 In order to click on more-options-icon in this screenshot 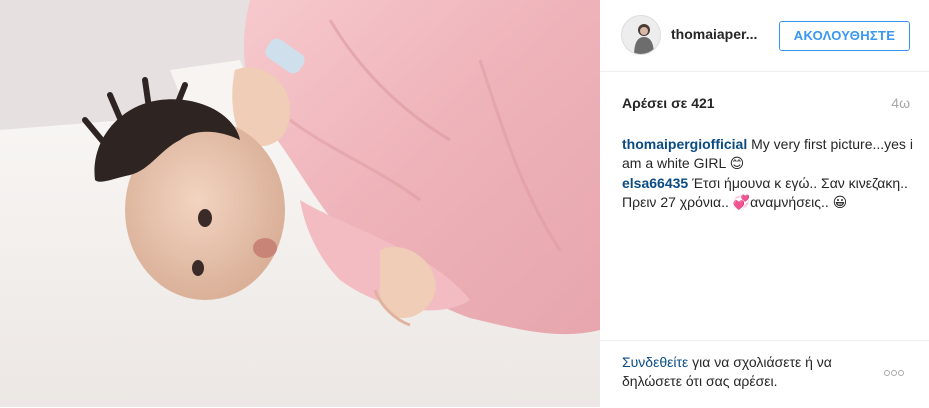, I will do `click(897, 371)`.